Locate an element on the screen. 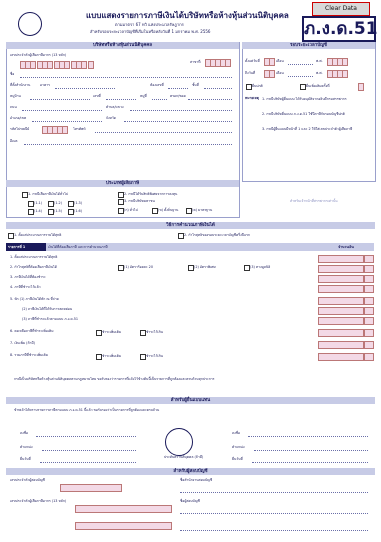 The height and width of the screenshot is (542, 381). overpaid-label: ชำระไว้เกิน is located at coordinates (154, 332).